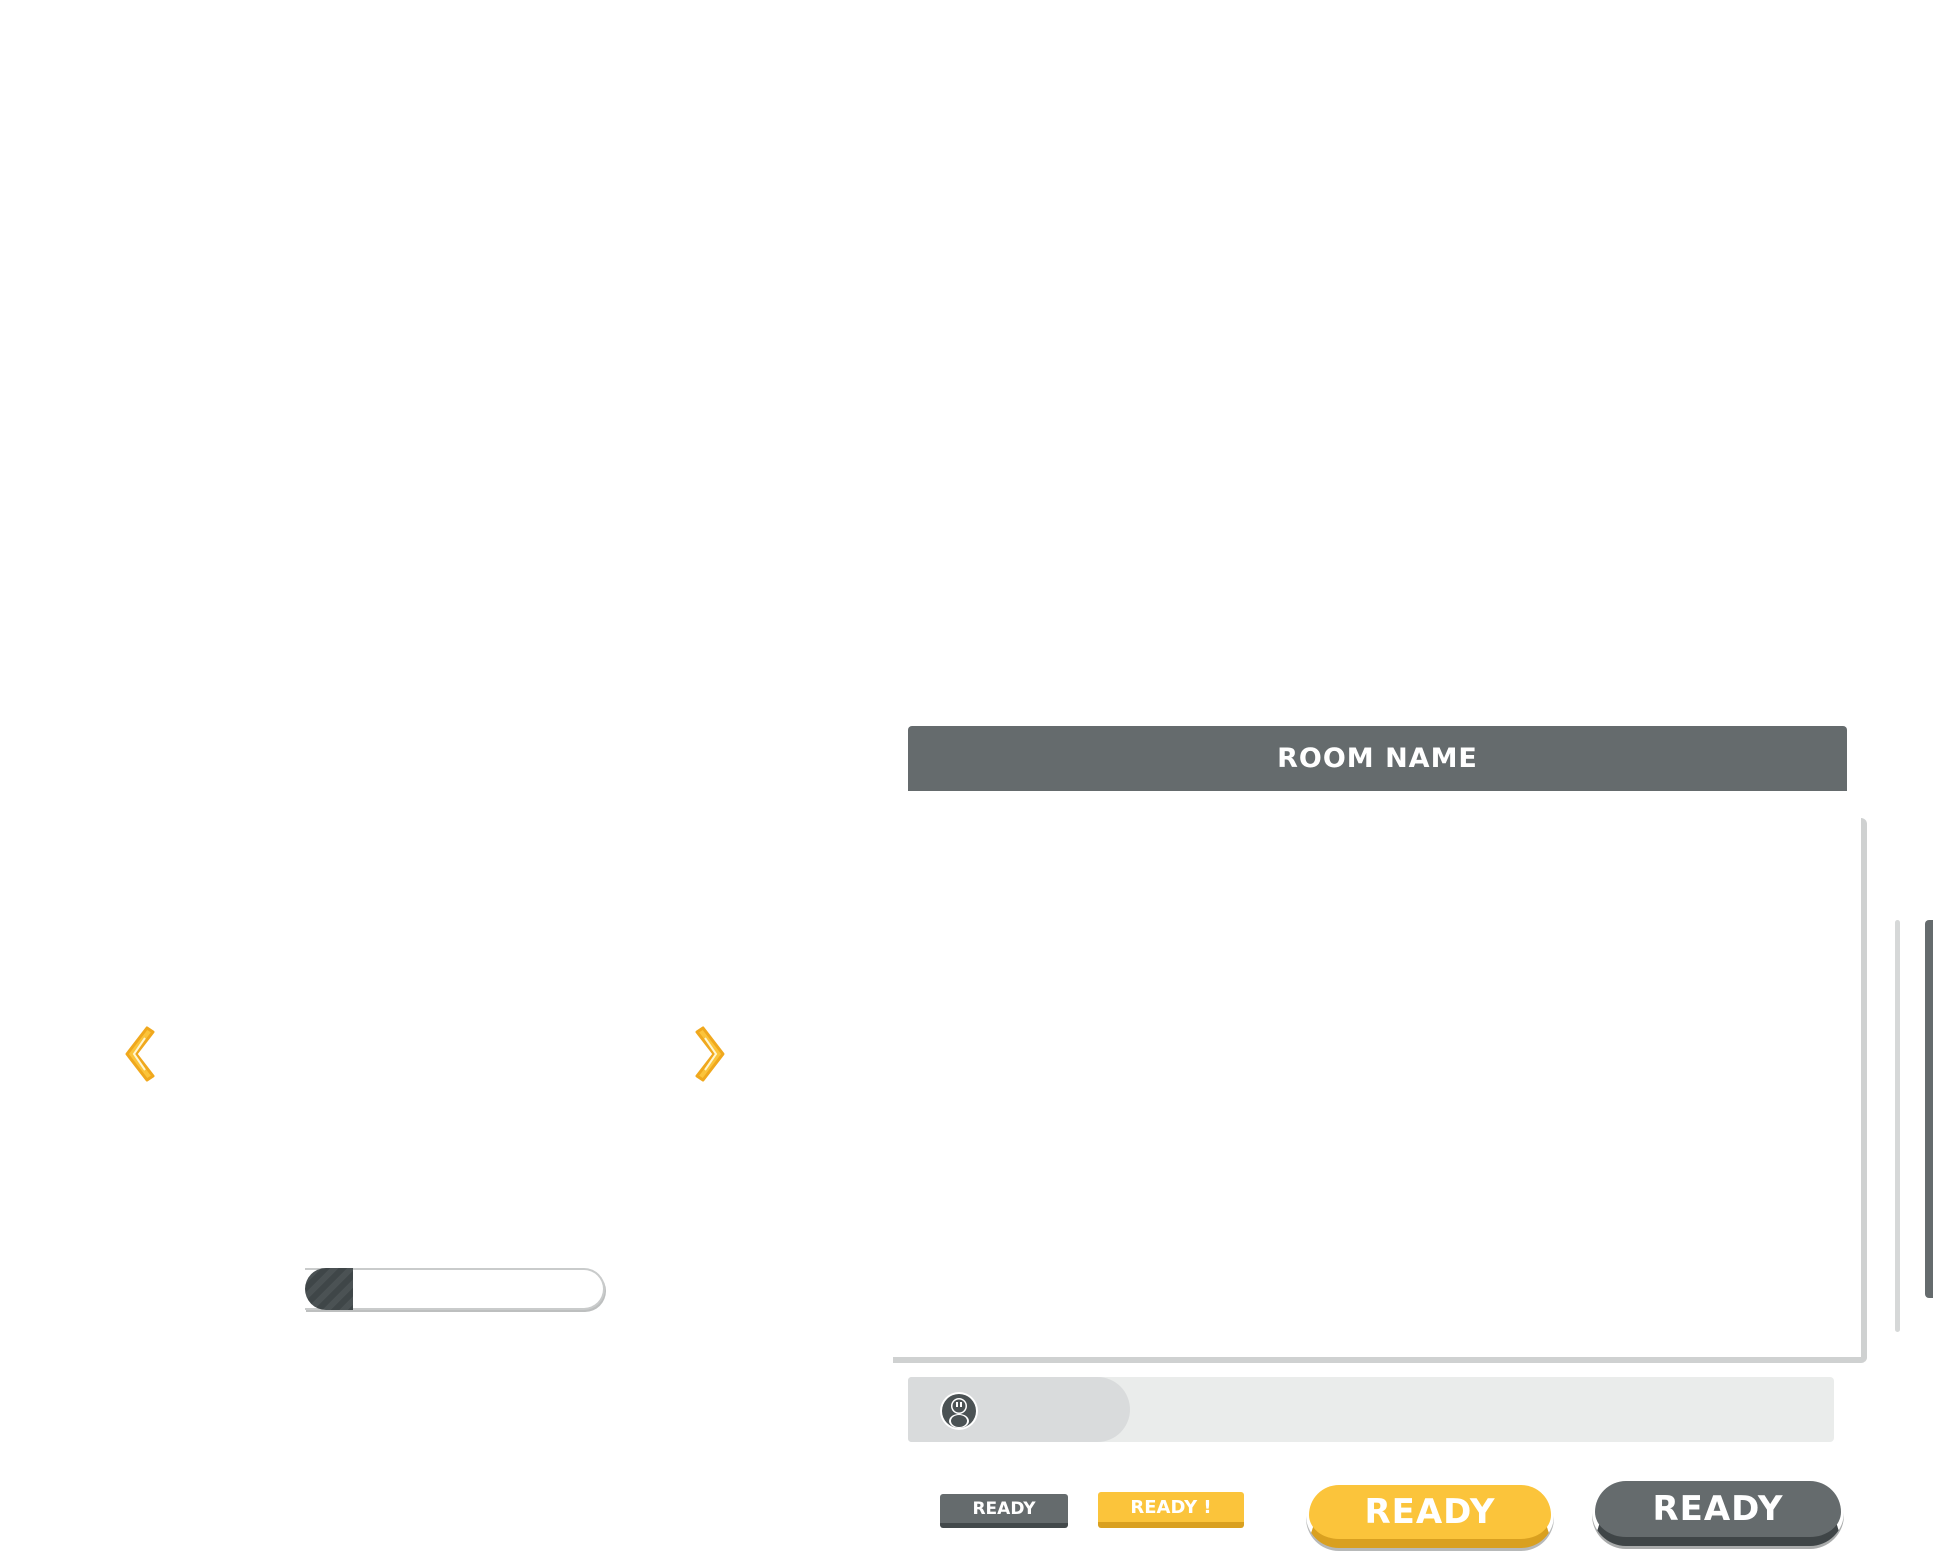  What do you see at coordinates (1004, 1508) in the screenshot?
I see `ready-button-small-grey-label: READY` at bounding box center [1004, 1508].